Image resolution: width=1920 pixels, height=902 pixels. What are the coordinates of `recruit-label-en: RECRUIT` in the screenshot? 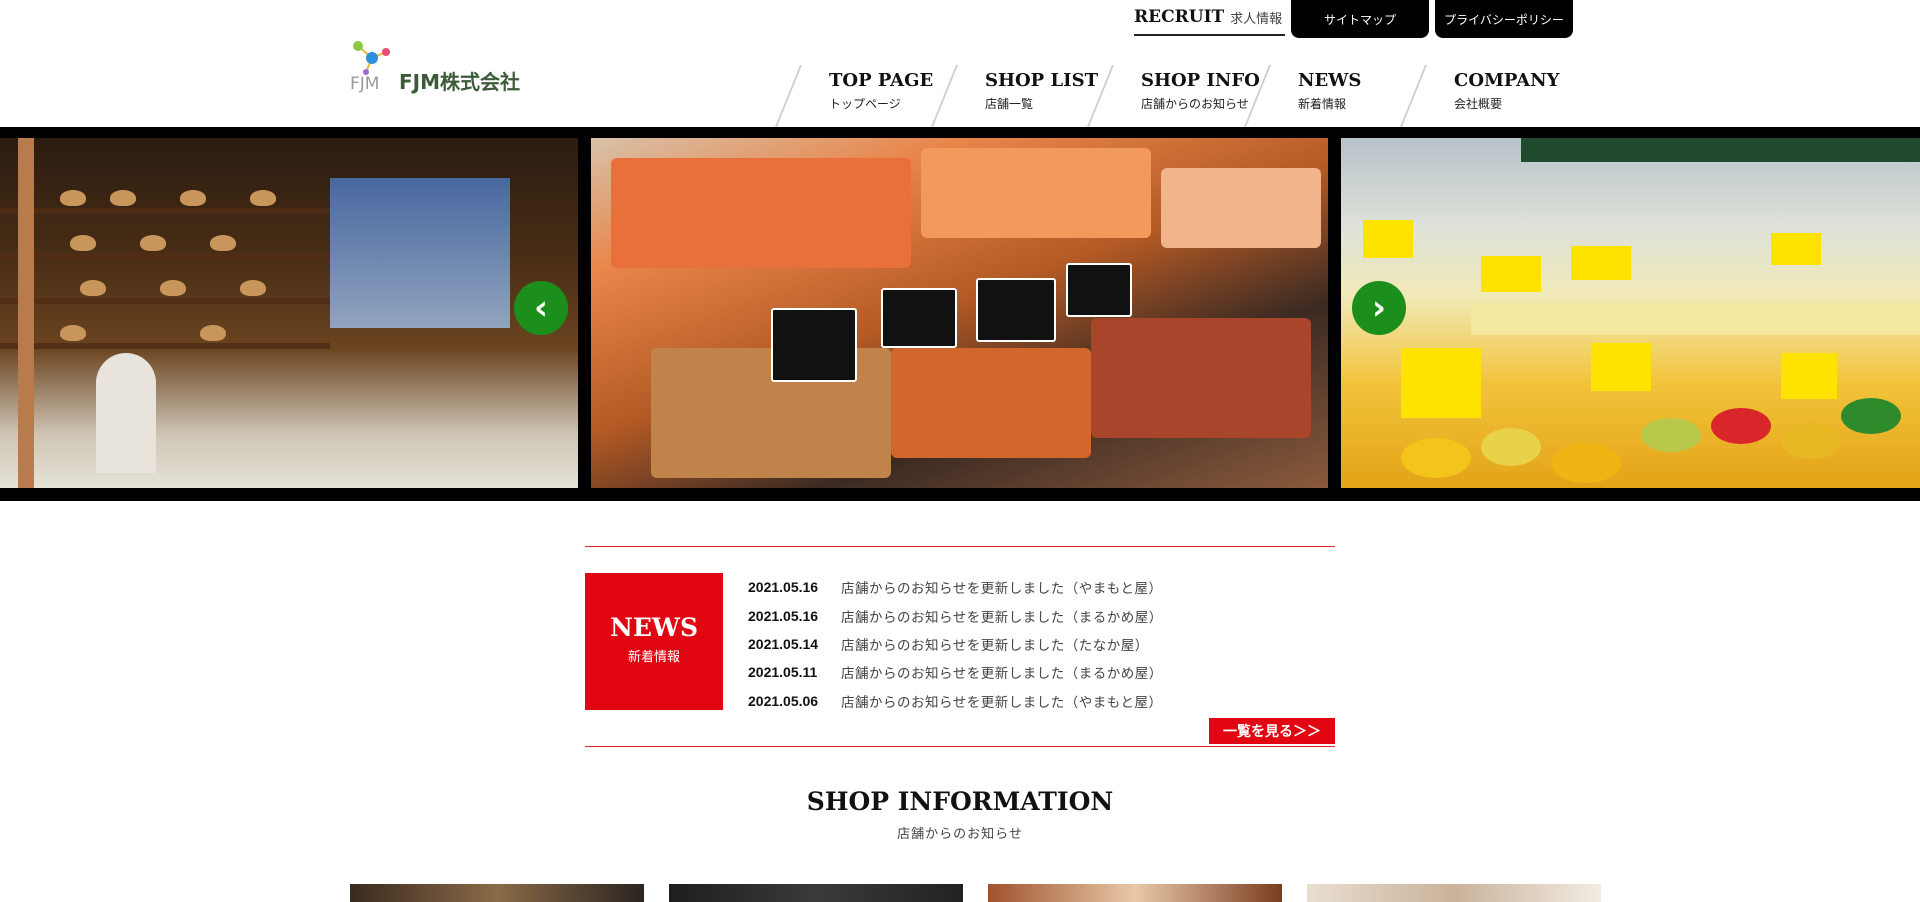 It's located at (1179, 17).